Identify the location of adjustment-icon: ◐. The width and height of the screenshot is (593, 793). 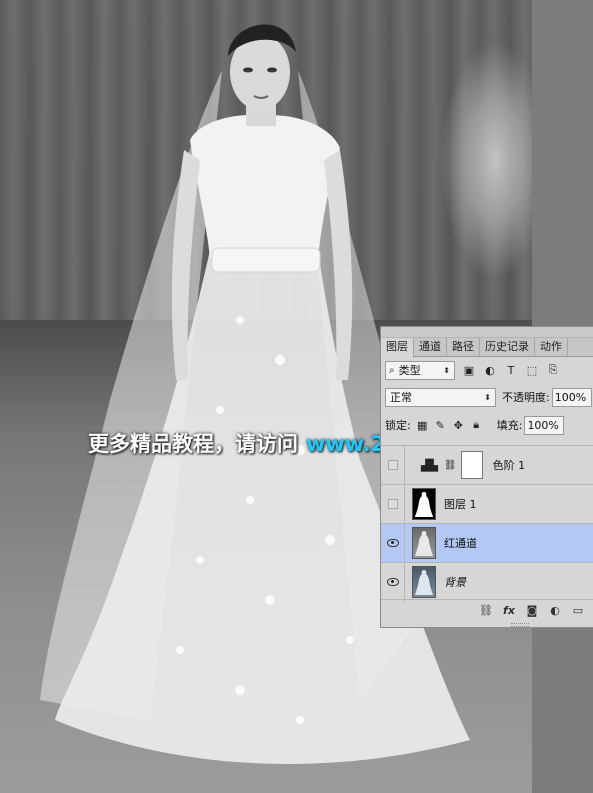
(555, 611).